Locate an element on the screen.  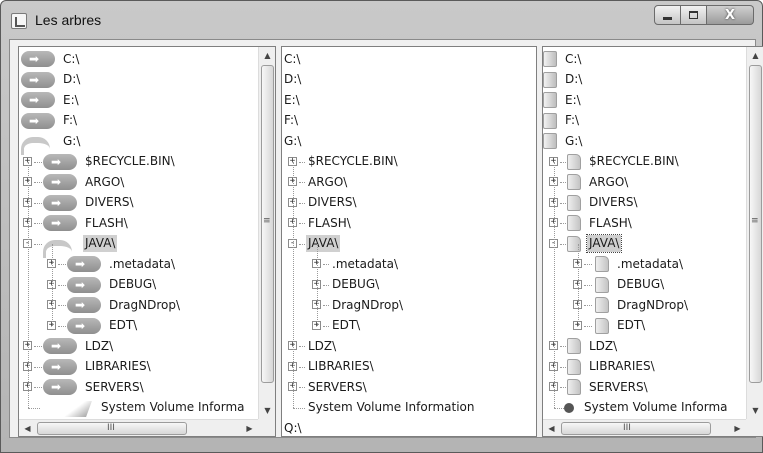
grip-icon: ≡ is located at coordinates (755, 221).